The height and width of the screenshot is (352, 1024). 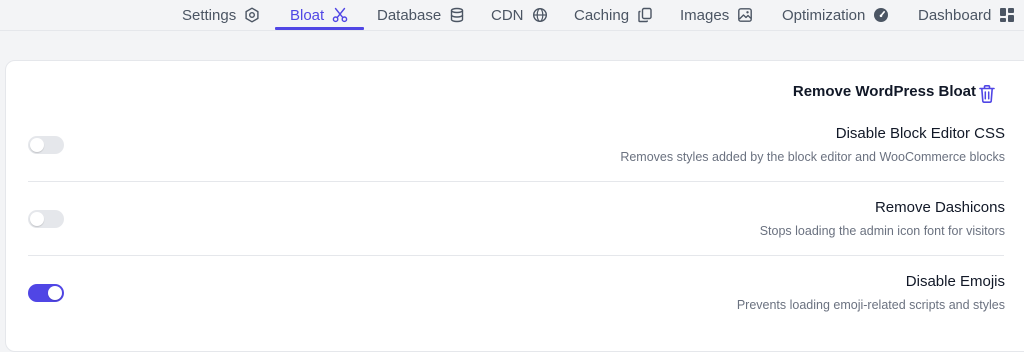 I want to click on gauge-icon, so click(x=881, y=15).